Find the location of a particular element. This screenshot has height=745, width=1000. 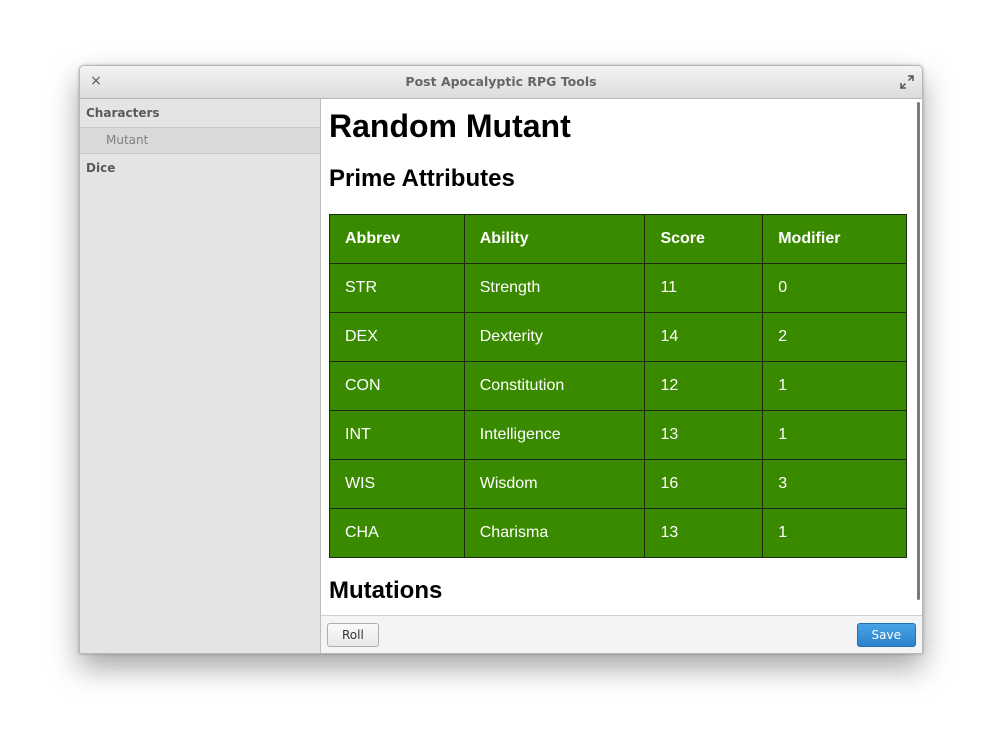

table-row: STR Strength 11 0 is located at coordinates (618, 288).